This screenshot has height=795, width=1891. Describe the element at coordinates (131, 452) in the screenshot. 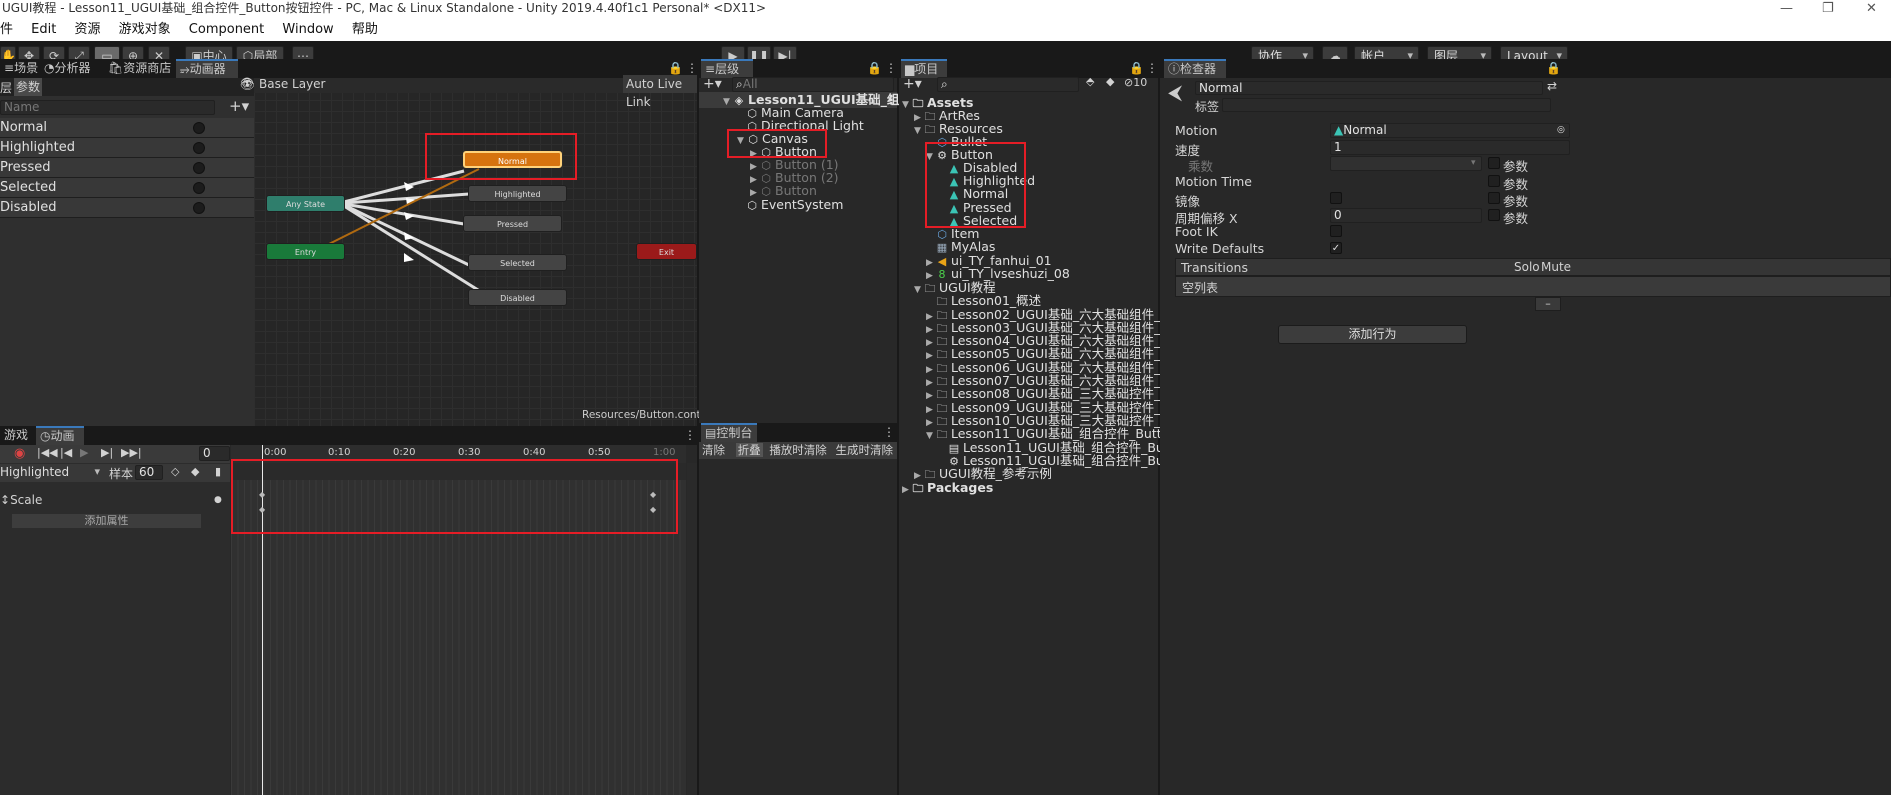

I see `last-key-icon: ▶▶|` at that location.